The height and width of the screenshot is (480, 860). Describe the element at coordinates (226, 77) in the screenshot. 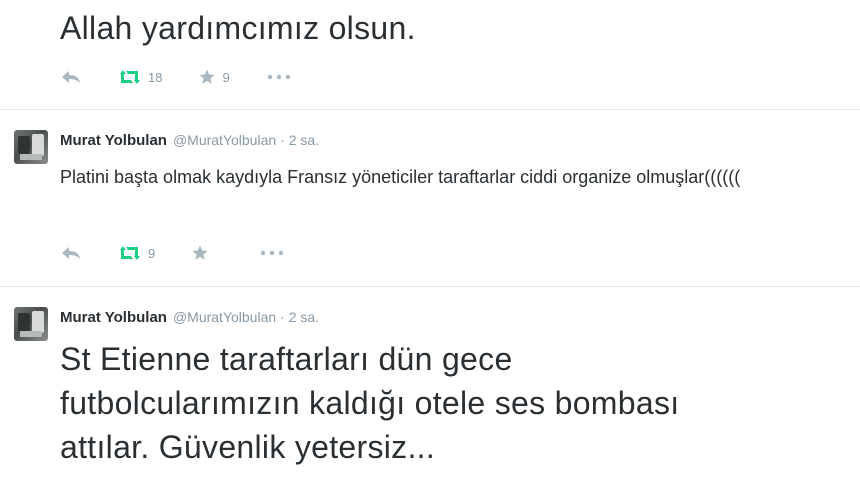

I see `favorite-count: 9` at that location.